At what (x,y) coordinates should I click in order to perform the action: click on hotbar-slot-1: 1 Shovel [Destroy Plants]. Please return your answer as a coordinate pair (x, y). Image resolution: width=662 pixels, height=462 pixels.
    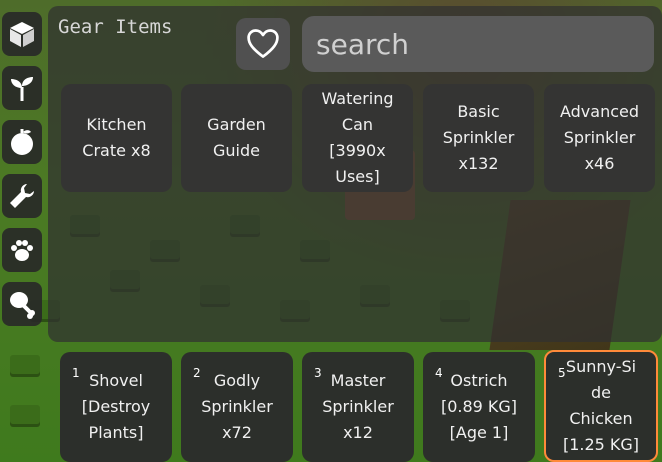
    Looking at the image, I should click on (116, 407).